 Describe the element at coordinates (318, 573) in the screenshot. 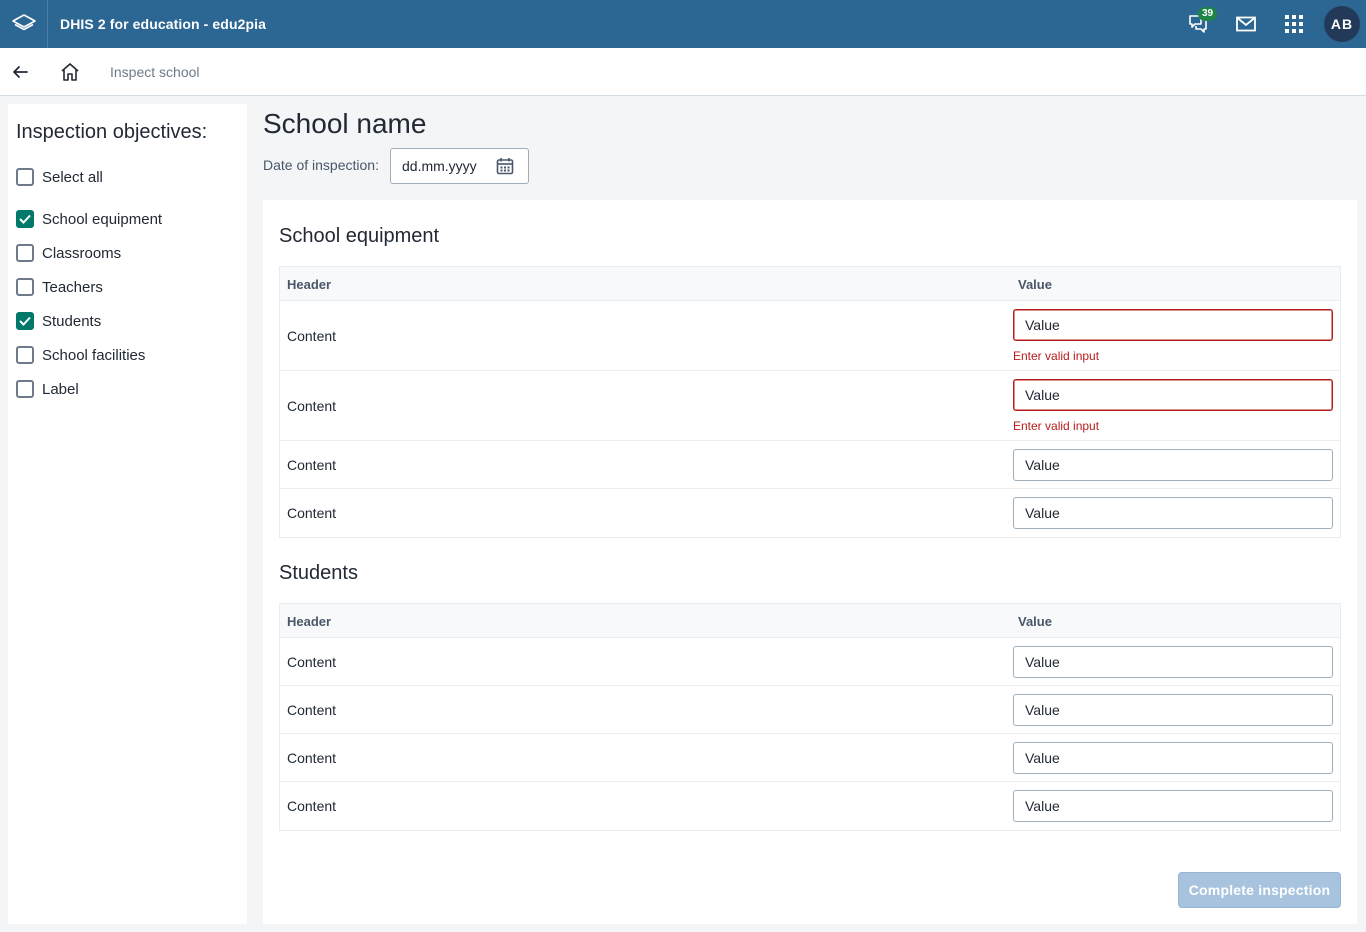

I see `section-title-students: Students` at that location.